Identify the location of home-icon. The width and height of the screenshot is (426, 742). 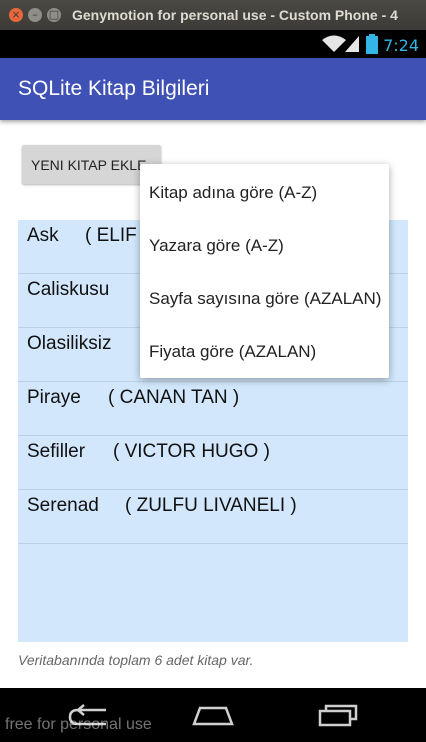
(213, 715).